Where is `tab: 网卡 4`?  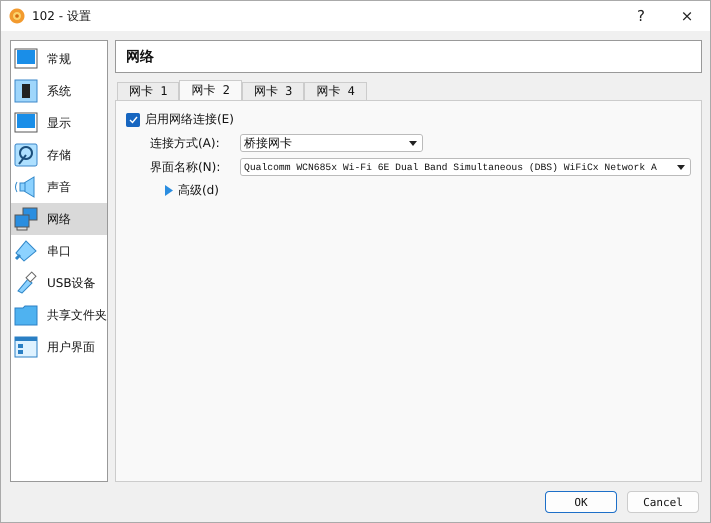 tab: 网卡 4 is located at coordinates (335, 91).